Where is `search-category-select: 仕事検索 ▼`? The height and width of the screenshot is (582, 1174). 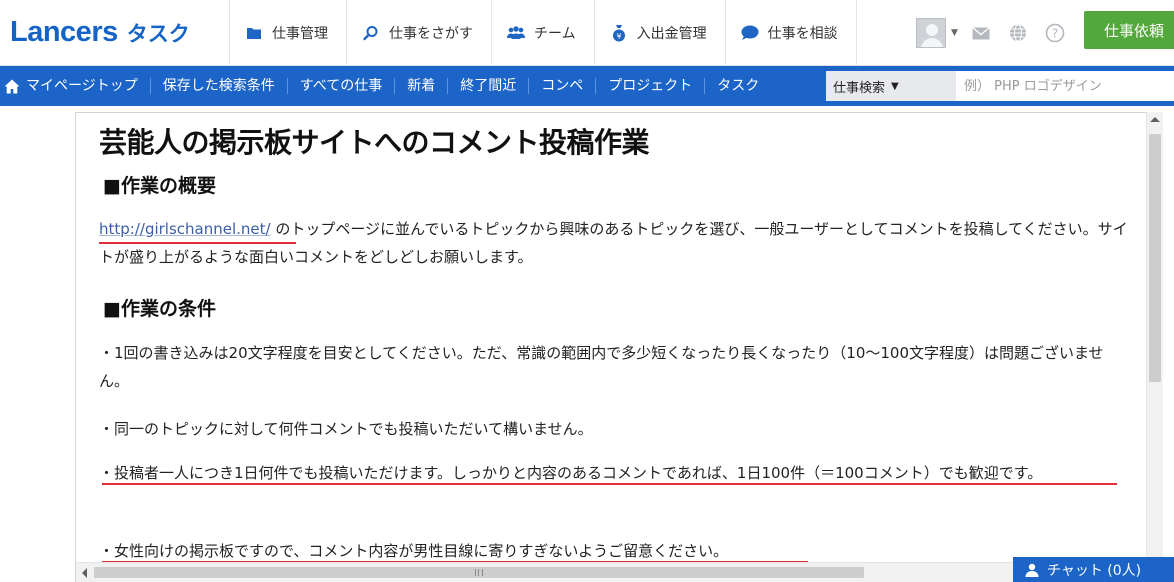 search-category-select: 仕事検索 ▼ is located at coordinates (891, 86).